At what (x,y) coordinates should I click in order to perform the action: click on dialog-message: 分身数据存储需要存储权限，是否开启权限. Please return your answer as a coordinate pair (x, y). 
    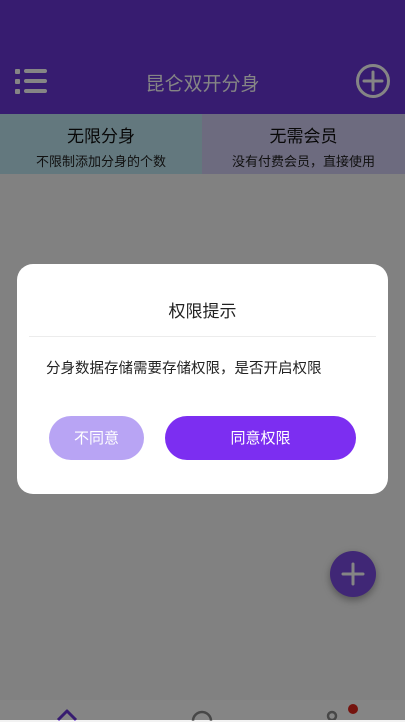
    Looking at the image, I should click on (184, 369).